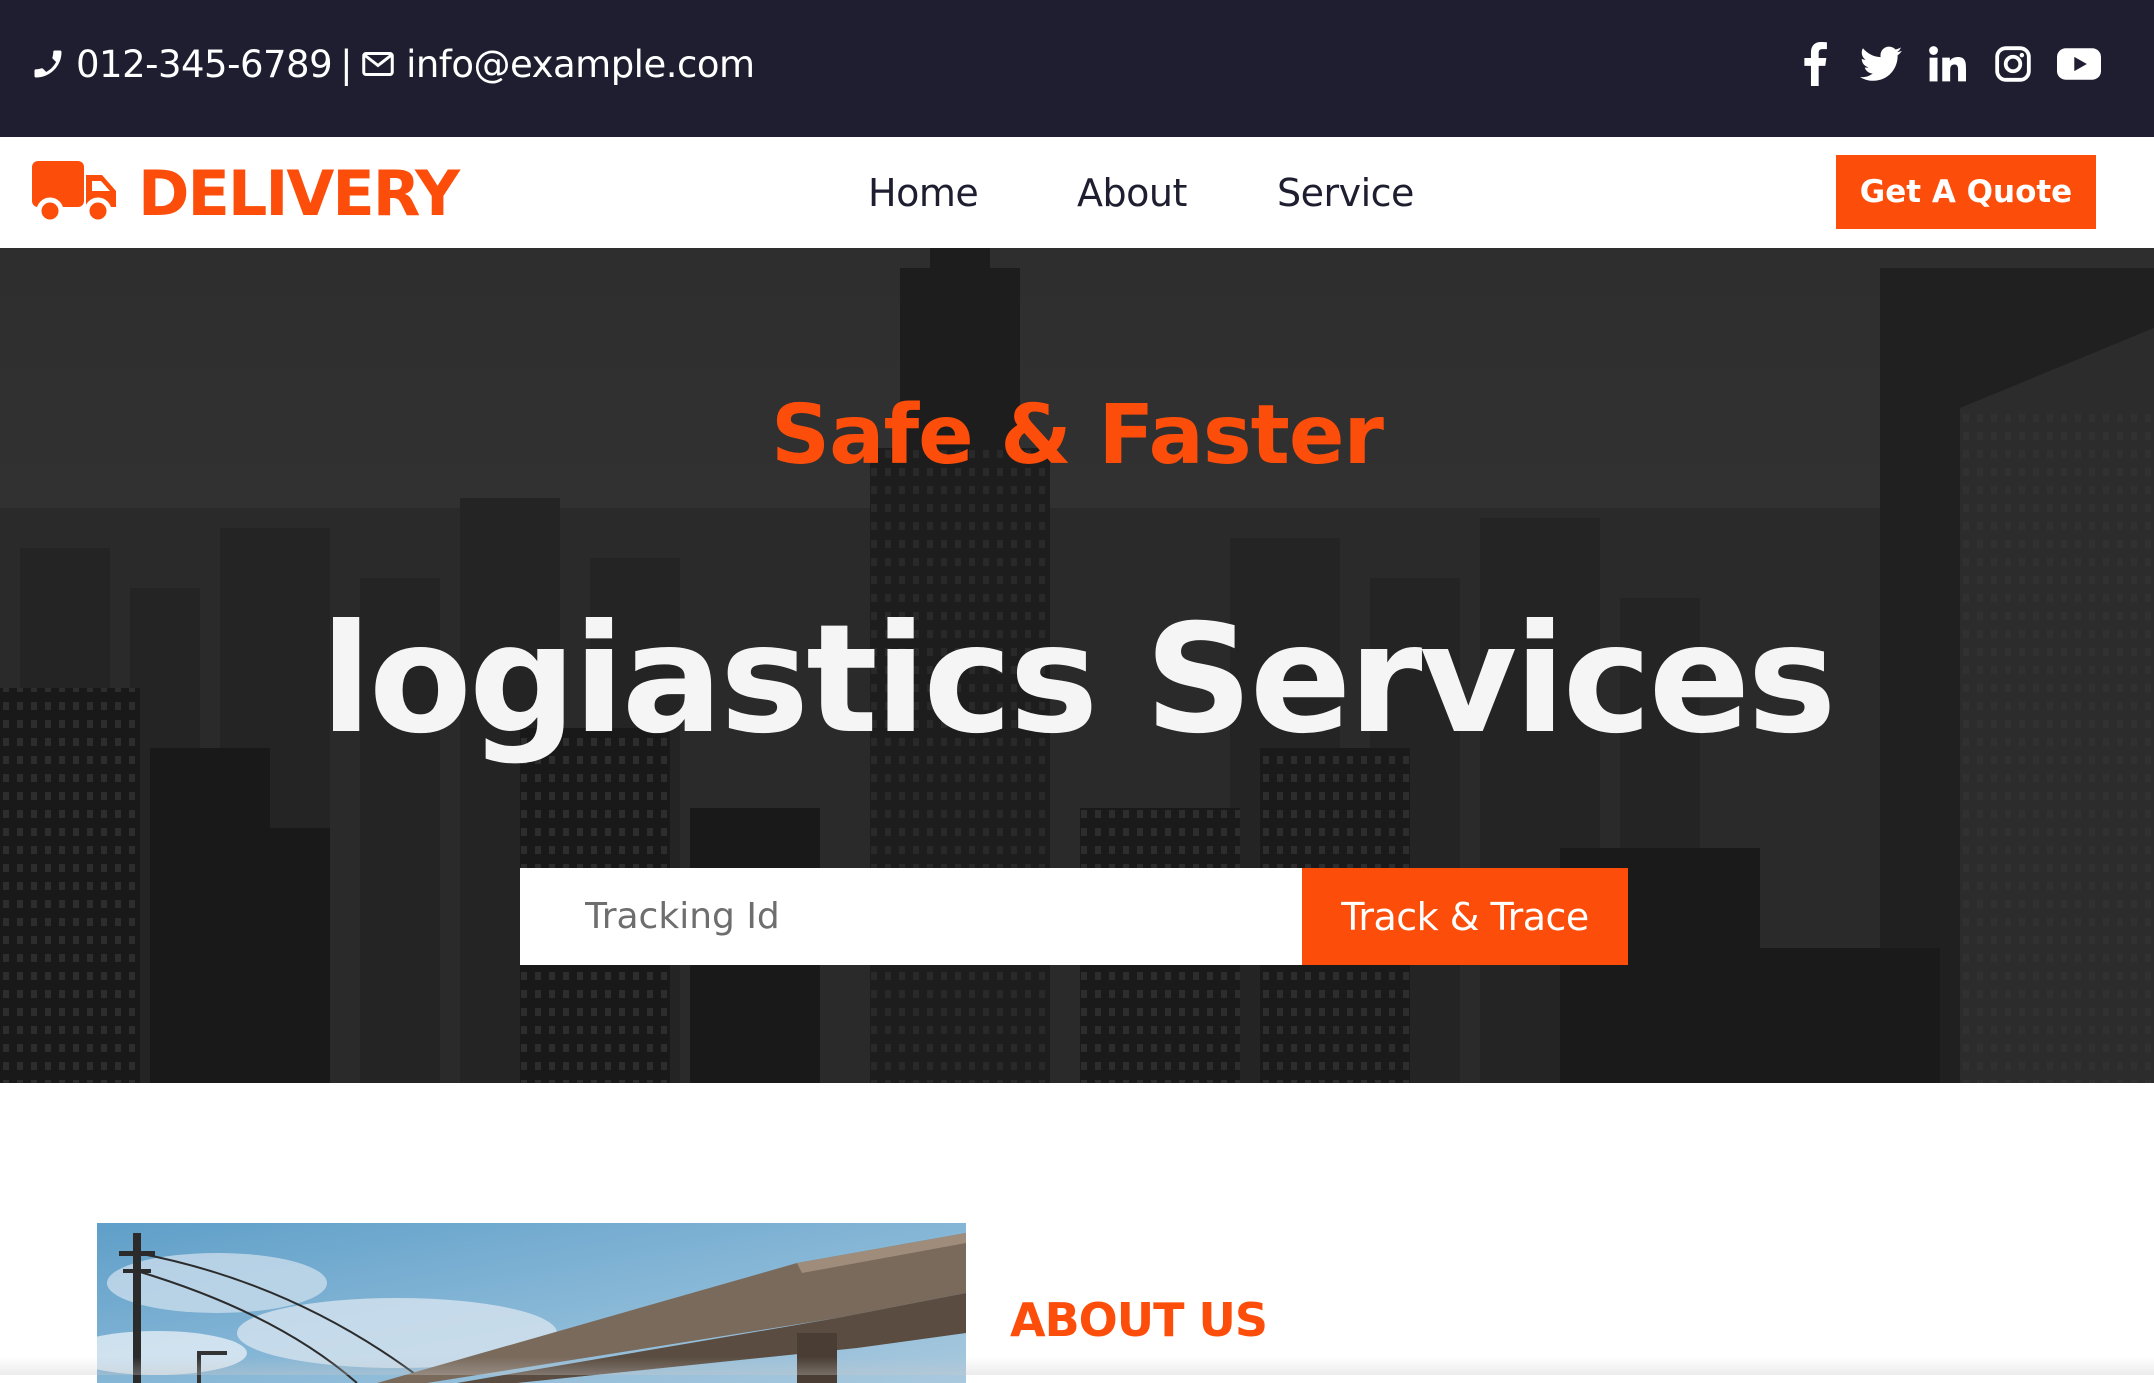  What do you see at coordinates (1077, 1366) in the screenshot?
I see `bottom-shadow` at bounding box center [1077, 1366].